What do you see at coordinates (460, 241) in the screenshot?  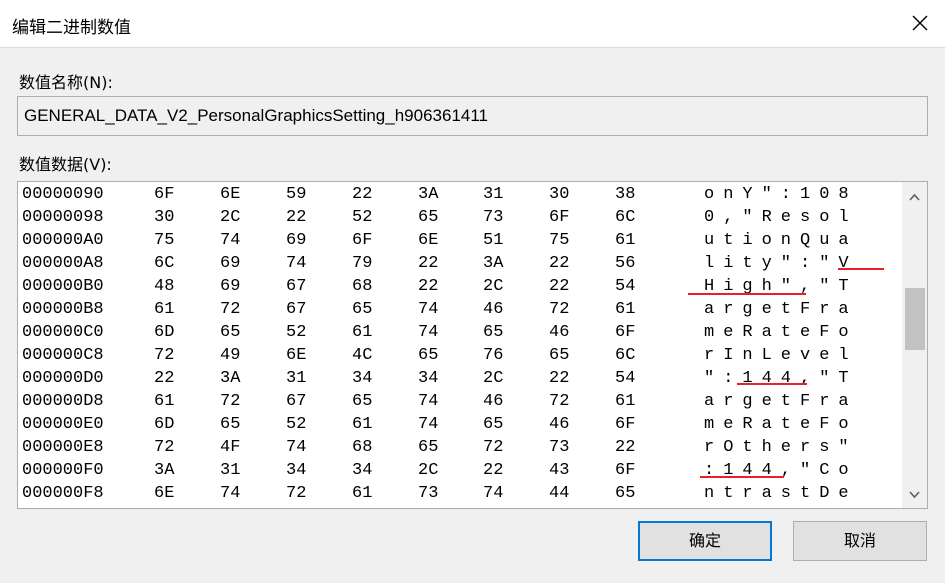 I see `hex-row: 000000A0 75 74 69 6F 6E 51 75 61 utionQua` at bounding box center [460, 241].